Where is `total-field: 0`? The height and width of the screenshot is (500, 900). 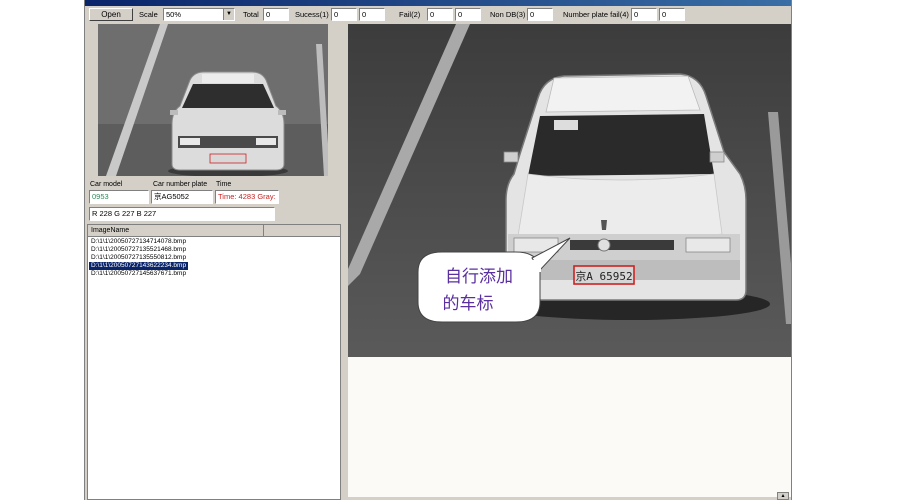 total-field: 0 is located at coordinates (276, 14).